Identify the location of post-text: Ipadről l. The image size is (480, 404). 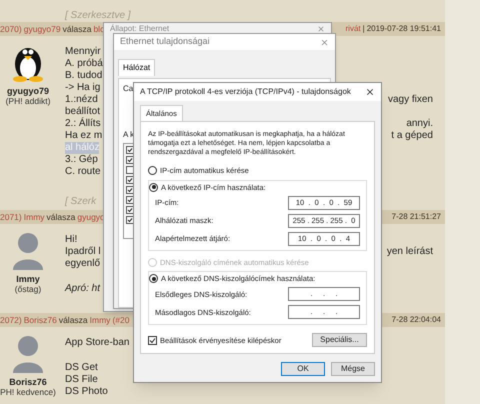
(83, 252).